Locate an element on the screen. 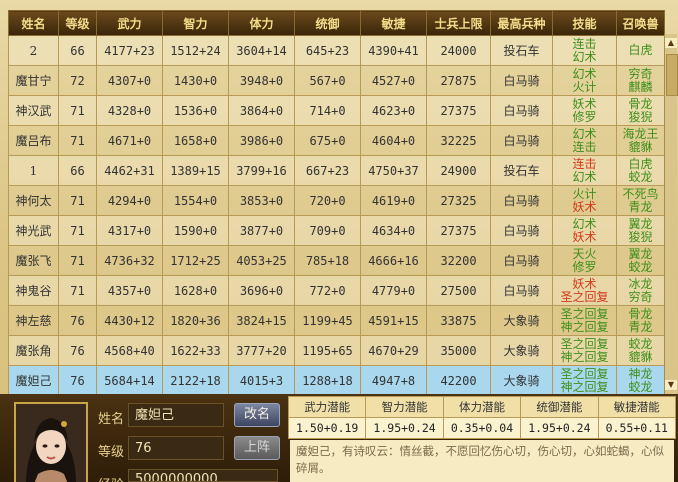  col-header-intel: 智力 is located at coordinates (195, 23).